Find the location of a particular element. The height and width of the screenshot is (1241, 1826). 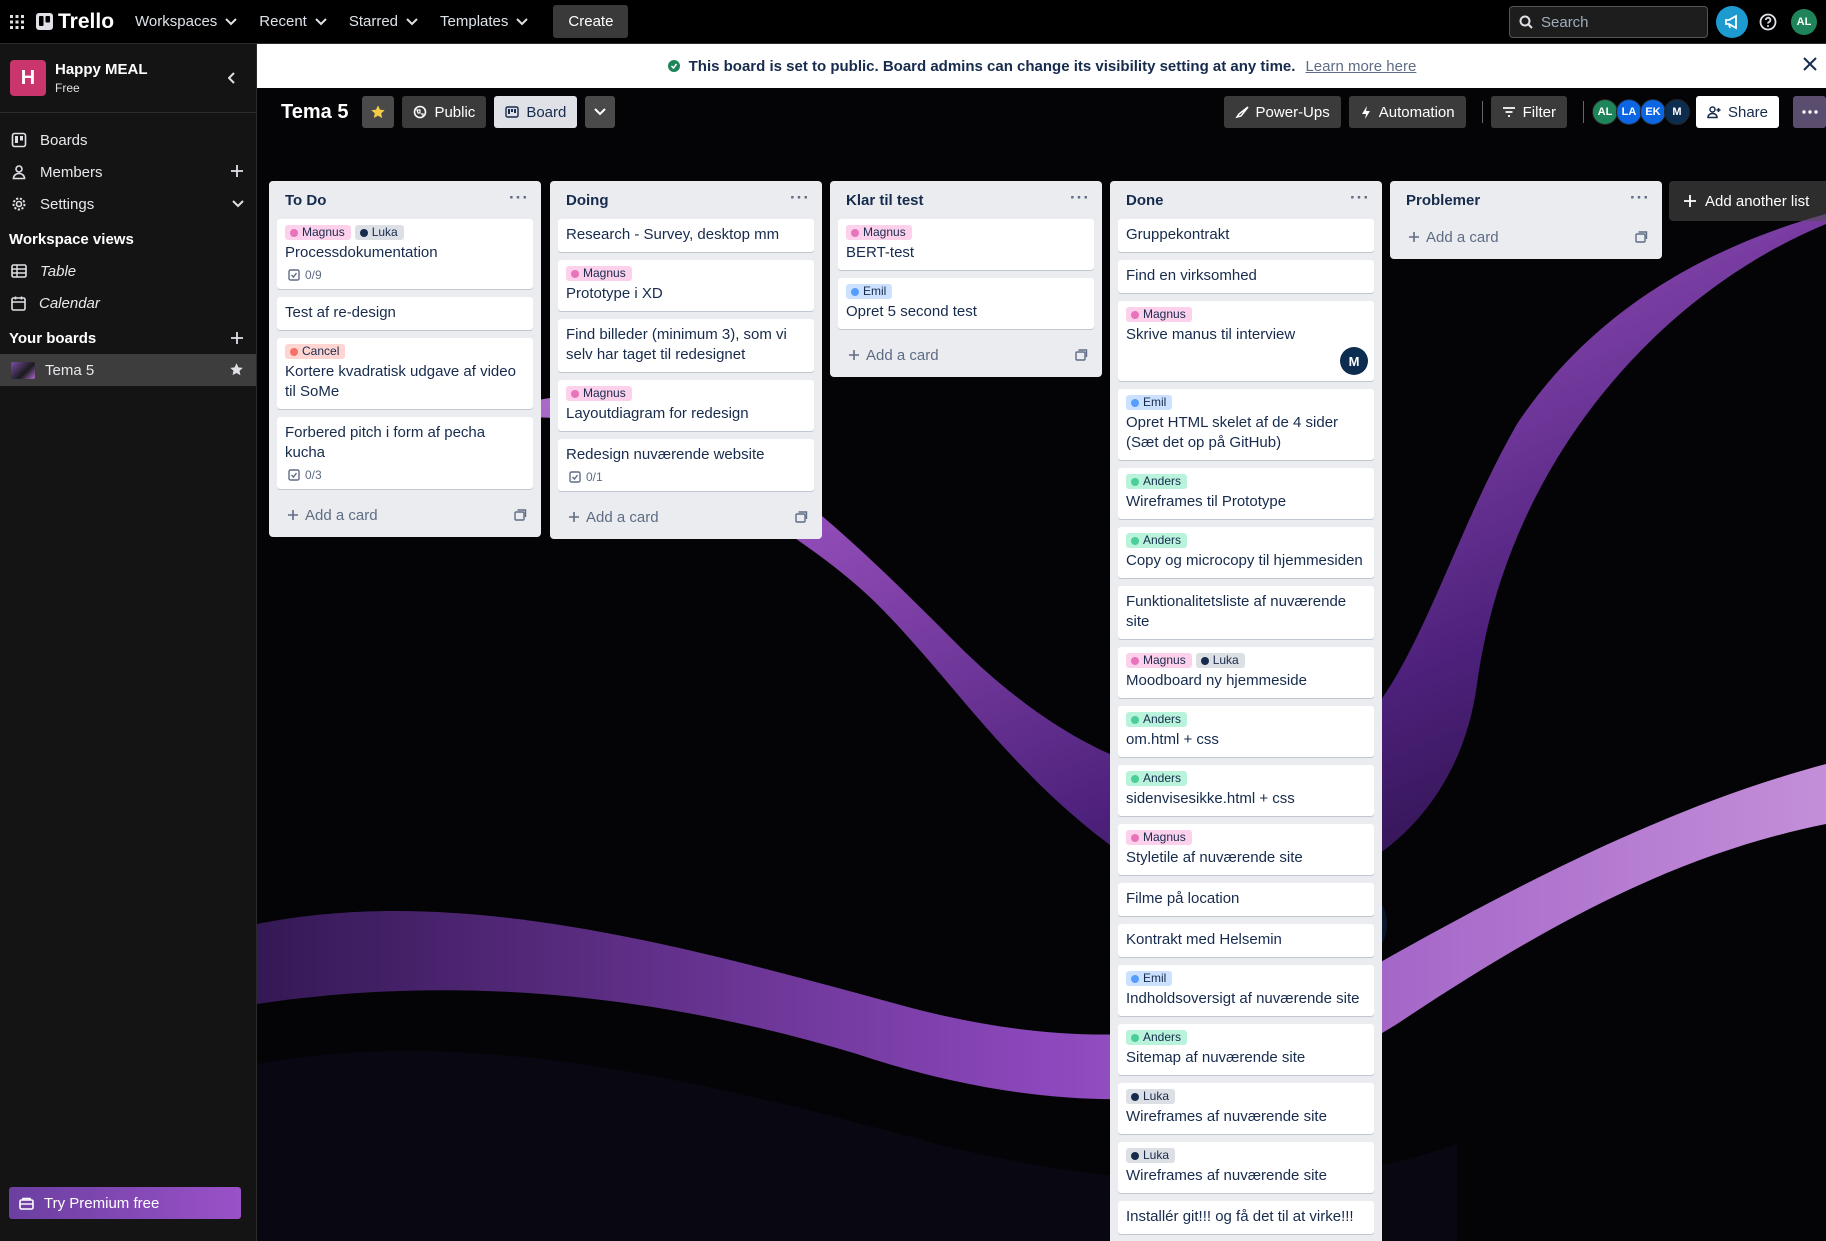

sidebar-item-table: Table is located at coordinates (128, 271).